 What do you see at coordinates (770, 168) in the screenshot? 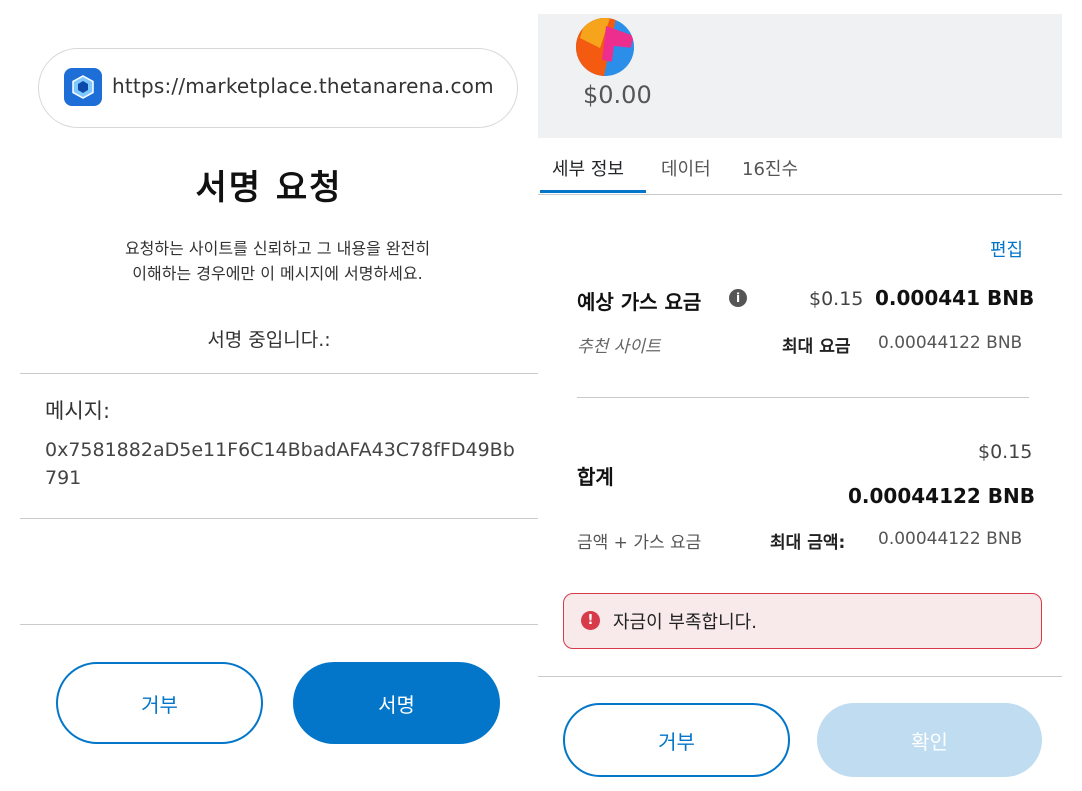
I see `tab-hex: 16진수` at bounding box center [770, 168].